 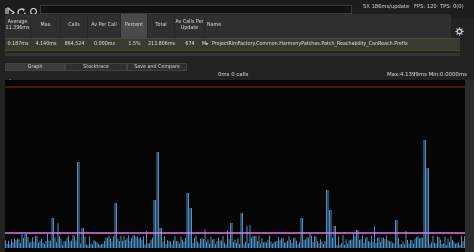 I want to click on fps-readout: FPS: 120, so click(x=425, y=7).